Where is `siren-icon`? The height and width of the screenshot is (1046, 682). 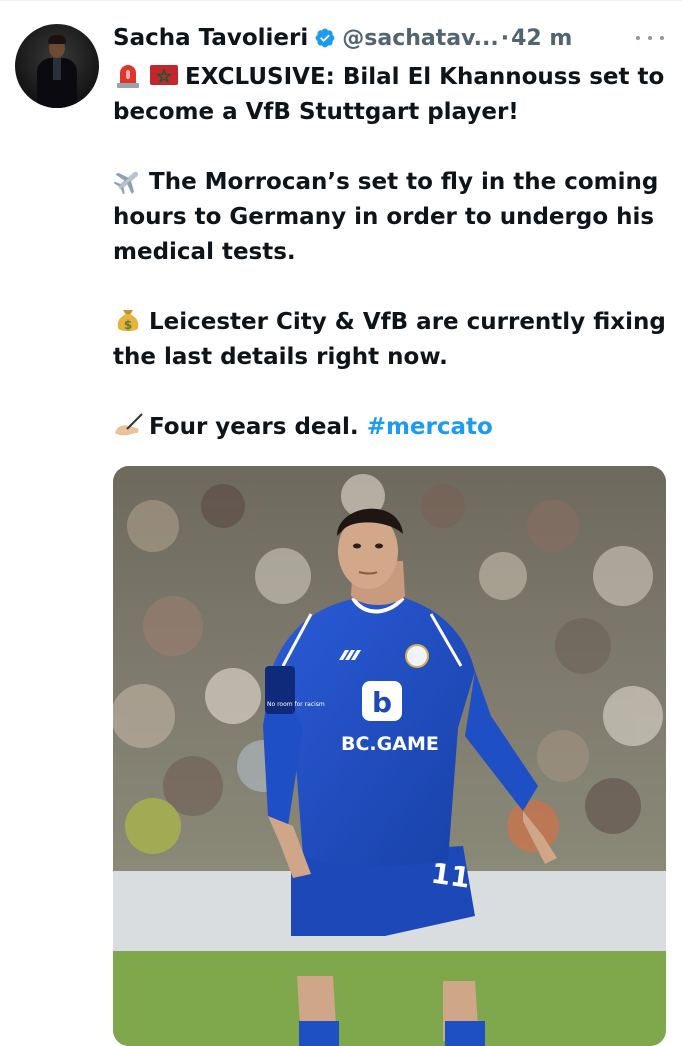
siren-icon is located at coordinates (128, 76).